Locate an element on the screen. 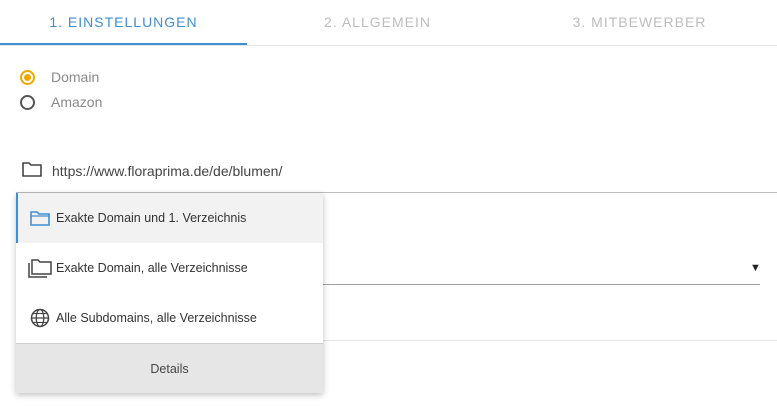 This screenshot has height=406, width=777. url-field: https://www.floraprima.de/de/blumen/ is located at coordinates (152, 171).